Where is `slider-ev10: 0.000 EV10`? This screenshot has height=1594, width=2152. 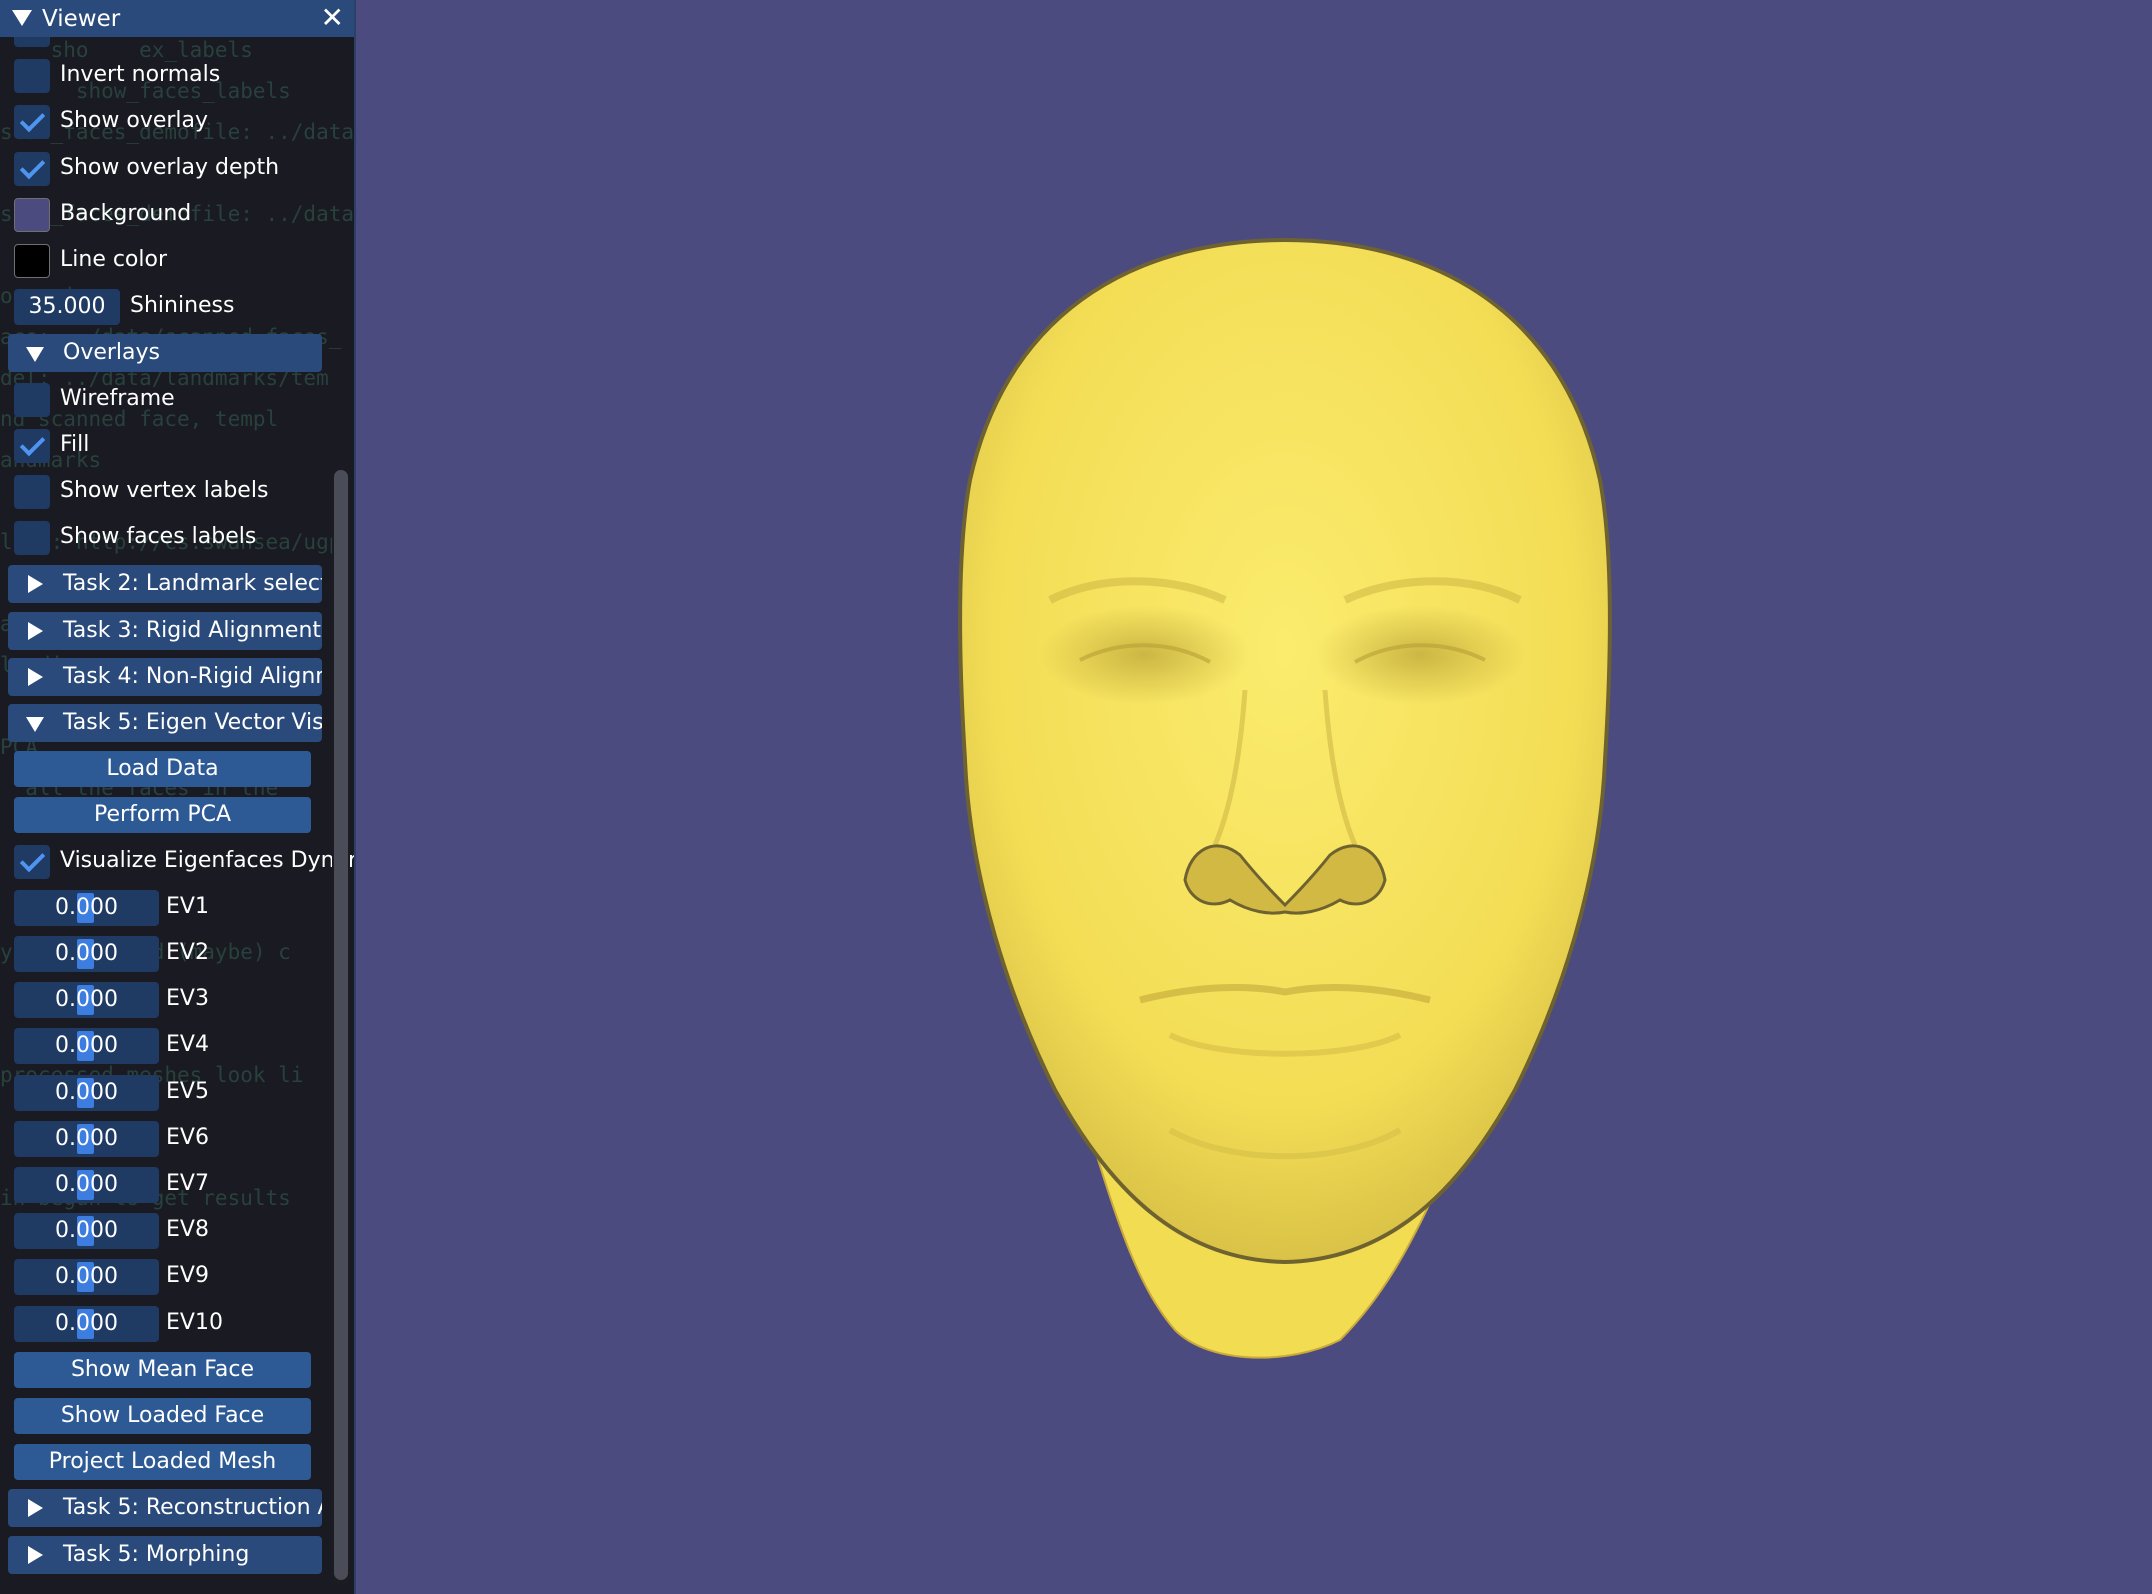
slider-ev10: 0.000 EV10 is located at coordinates (170, 1324).